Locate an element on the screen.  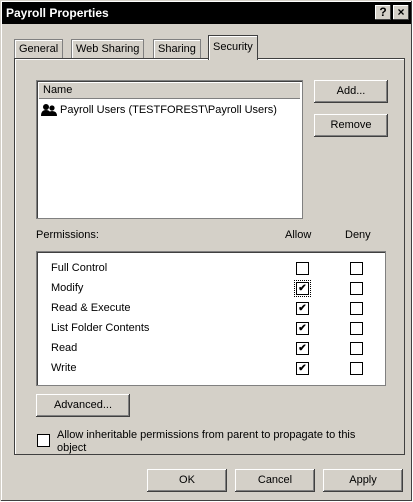
name-column-header: Name is located at coordinates (169, 91).